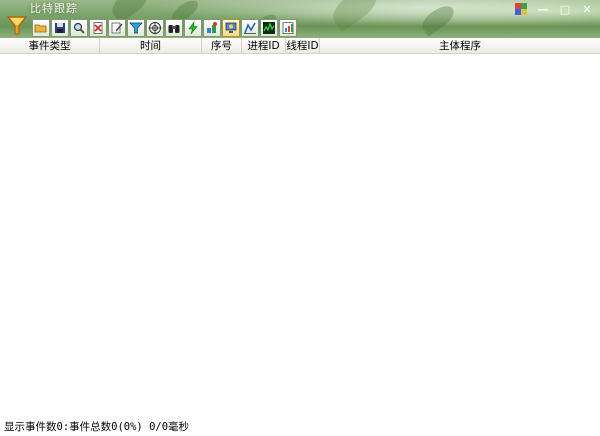 This screenshot has height=436, width=600. I want to click on close-icon: ✕, so click(587, 9).